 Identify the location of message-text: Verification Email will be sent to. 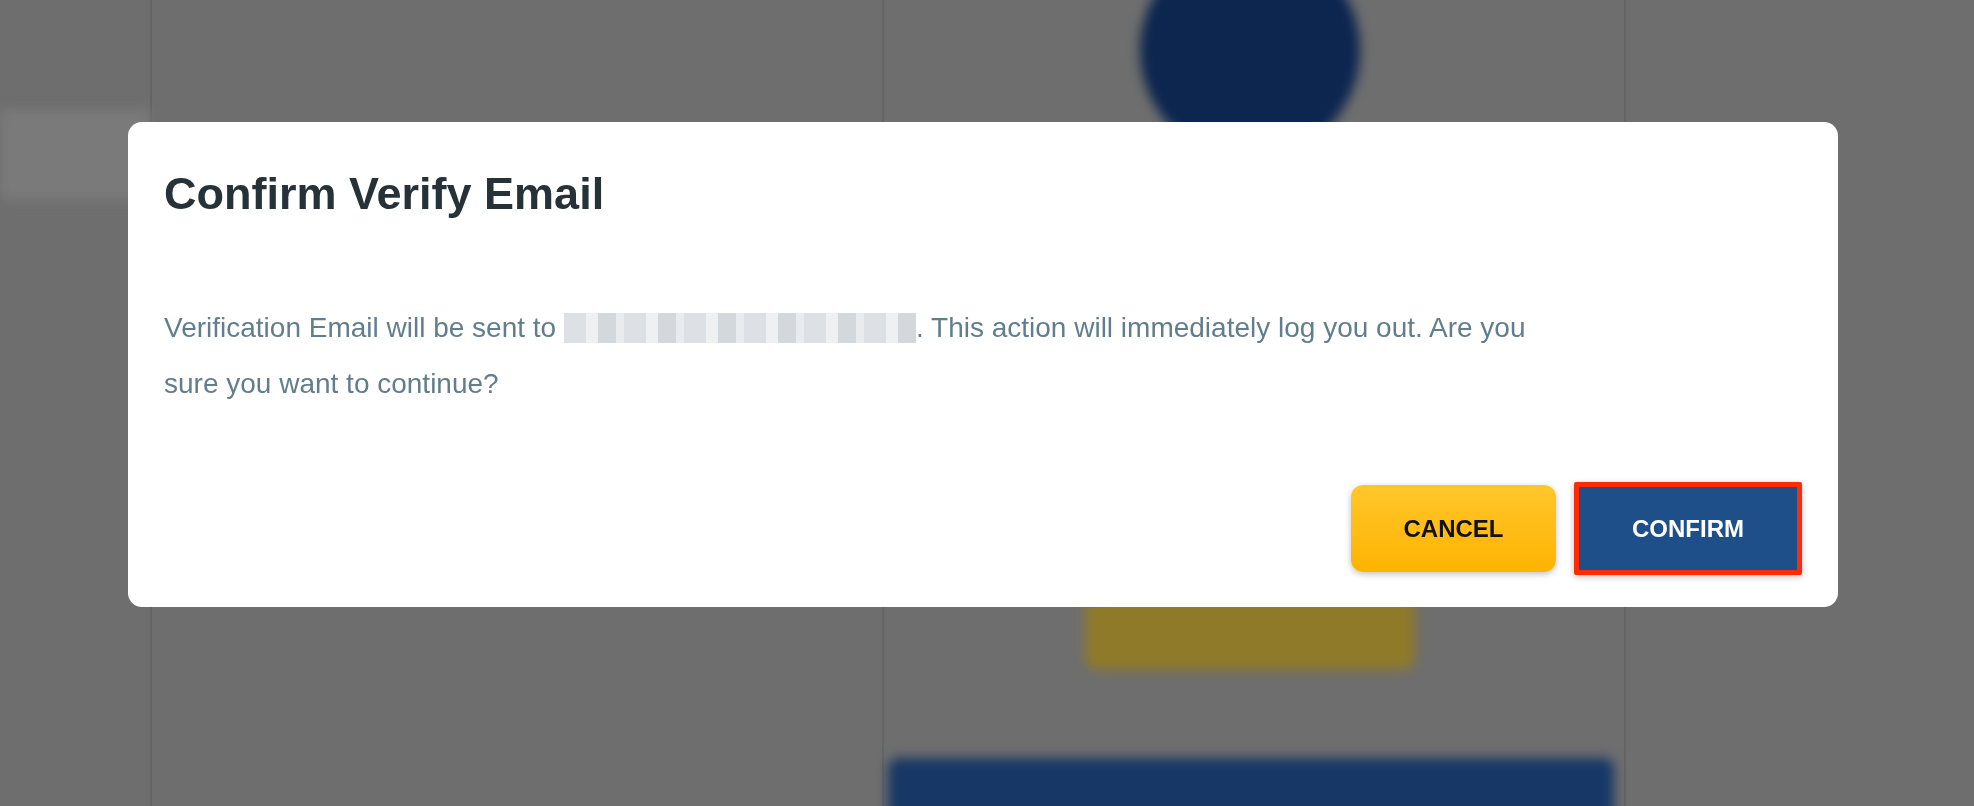
(361, 328).